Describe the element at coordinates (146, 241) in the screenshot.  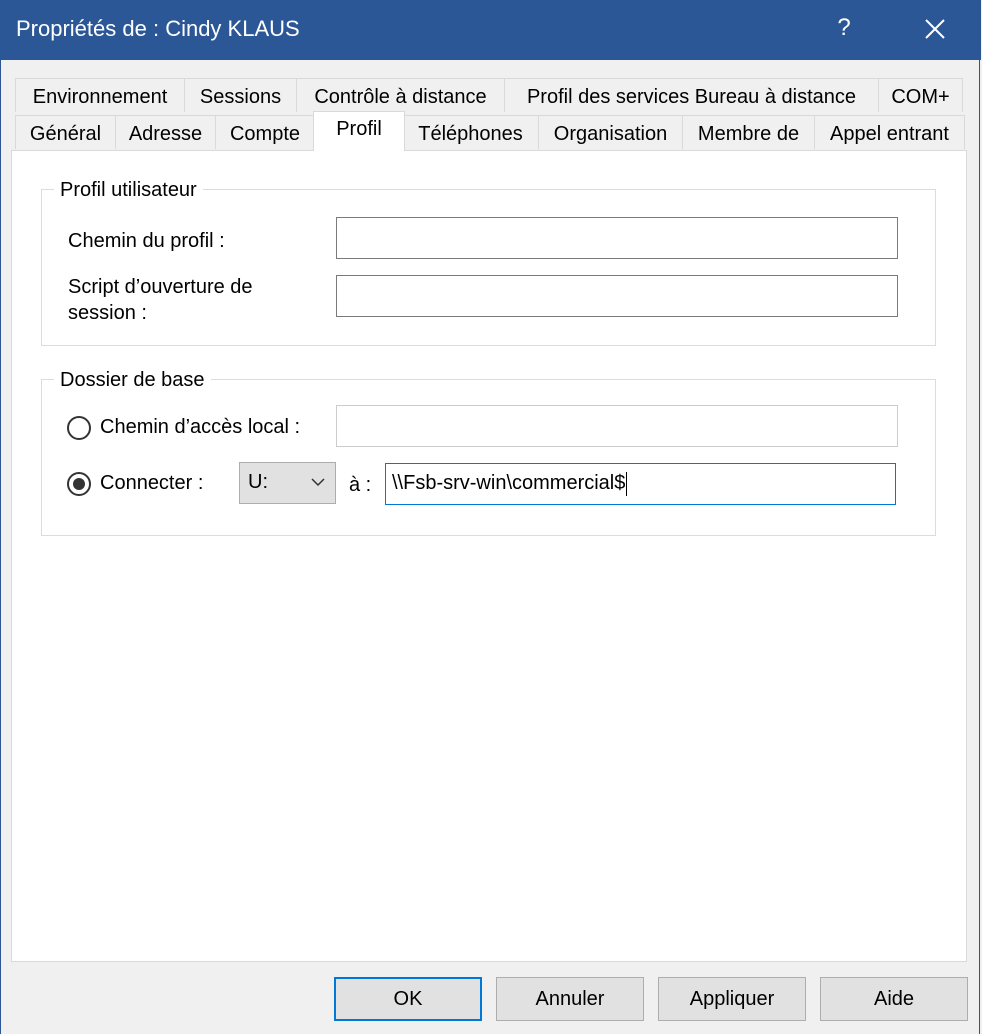
I see `profile-path-label: Chemin du profil :` at that location.